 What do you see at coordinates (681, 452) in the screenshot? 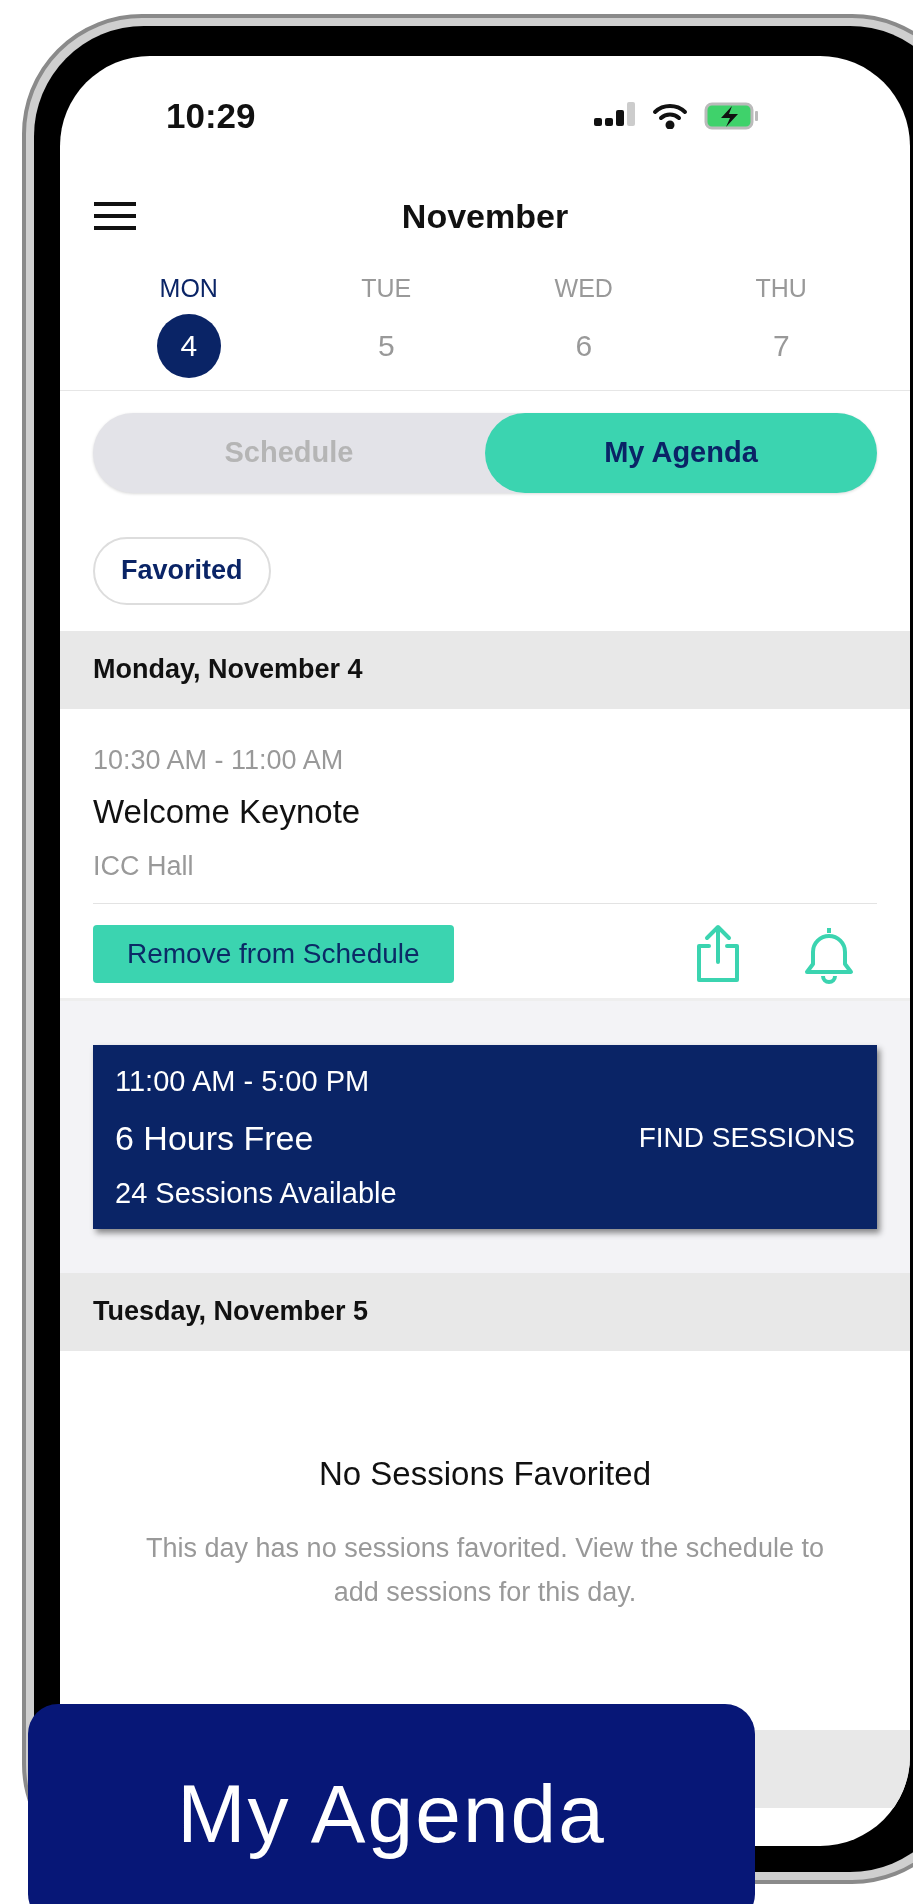
I see `view-tab: My Agenda` at bounding box center [681, 452].